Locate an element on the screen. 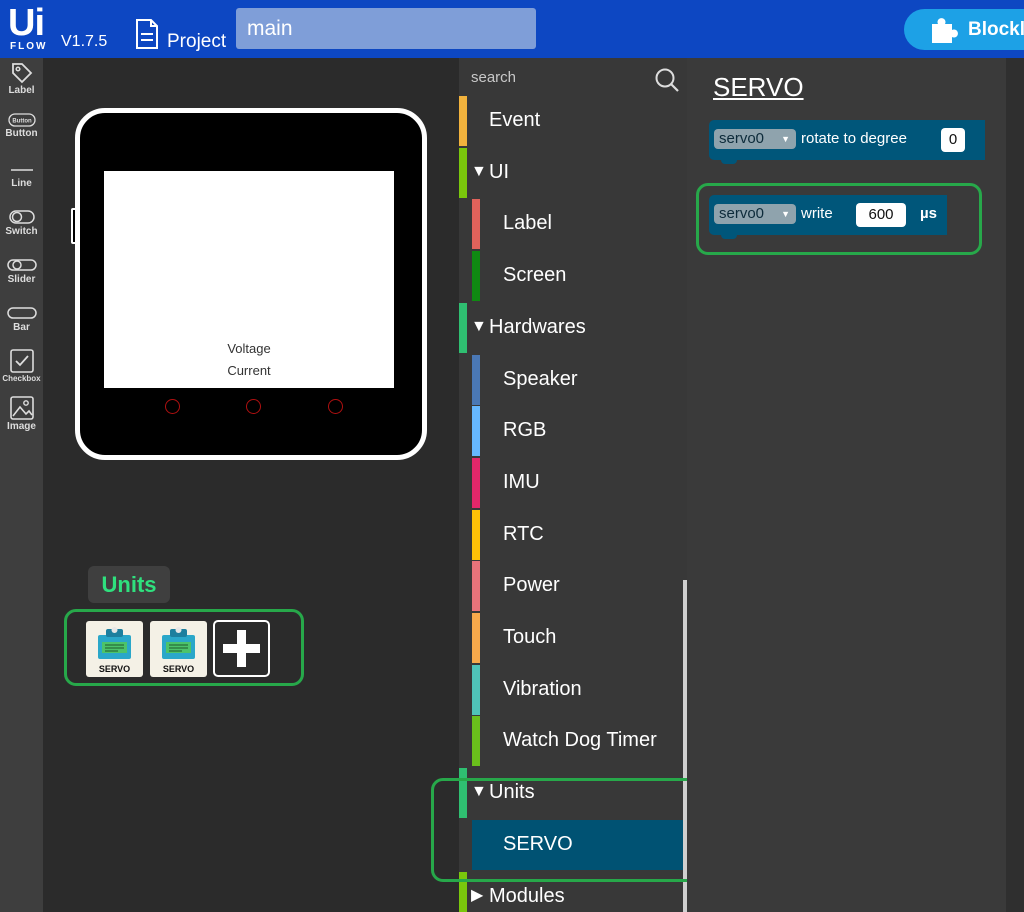 The height and width of the screenshot is (912, 1024). category-label: Power is located at coordinates (531, 585).